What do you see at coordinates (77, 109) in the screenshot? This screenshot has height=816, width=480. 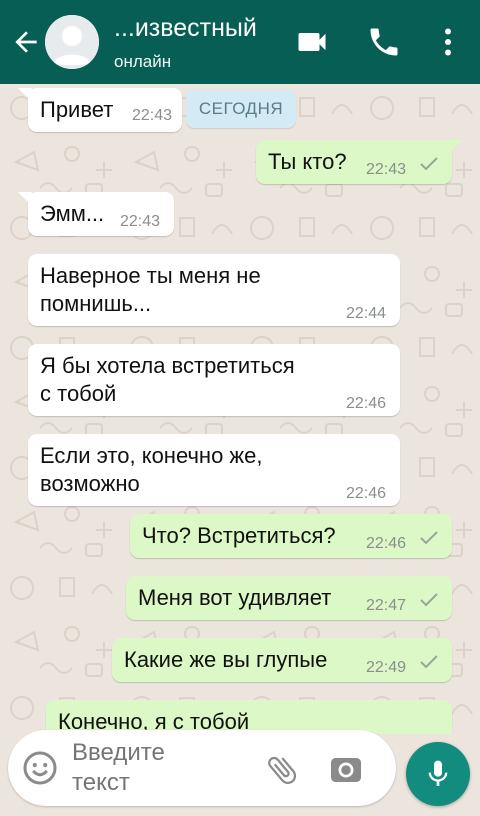 I see `message-text: Привет` at bounding box center [77, 109].